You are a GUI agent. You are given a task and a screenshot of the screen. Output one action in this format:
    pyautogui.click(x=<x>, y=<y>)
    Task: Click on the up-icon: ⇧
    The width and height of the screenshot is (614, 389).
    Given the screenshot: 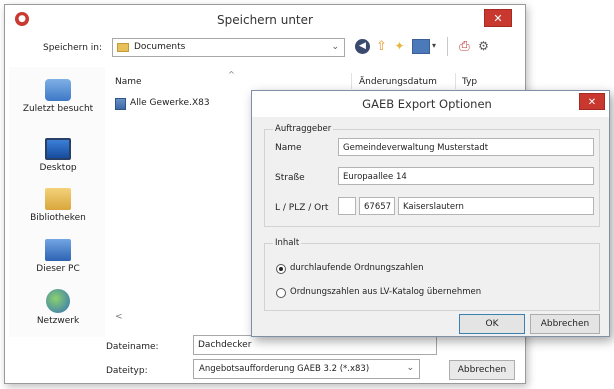 What is the action you would take?
    pyautogui.click(x=381, y=46)
    